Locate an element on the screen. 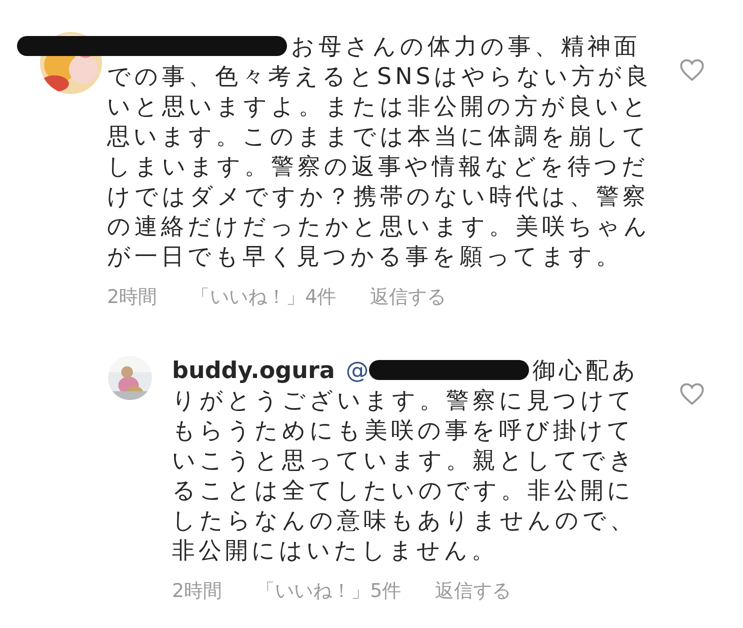 The width and height of the screenshot is (743, 628). likes-link: 「いいね！」4件 is located at coordinates (263, 297).